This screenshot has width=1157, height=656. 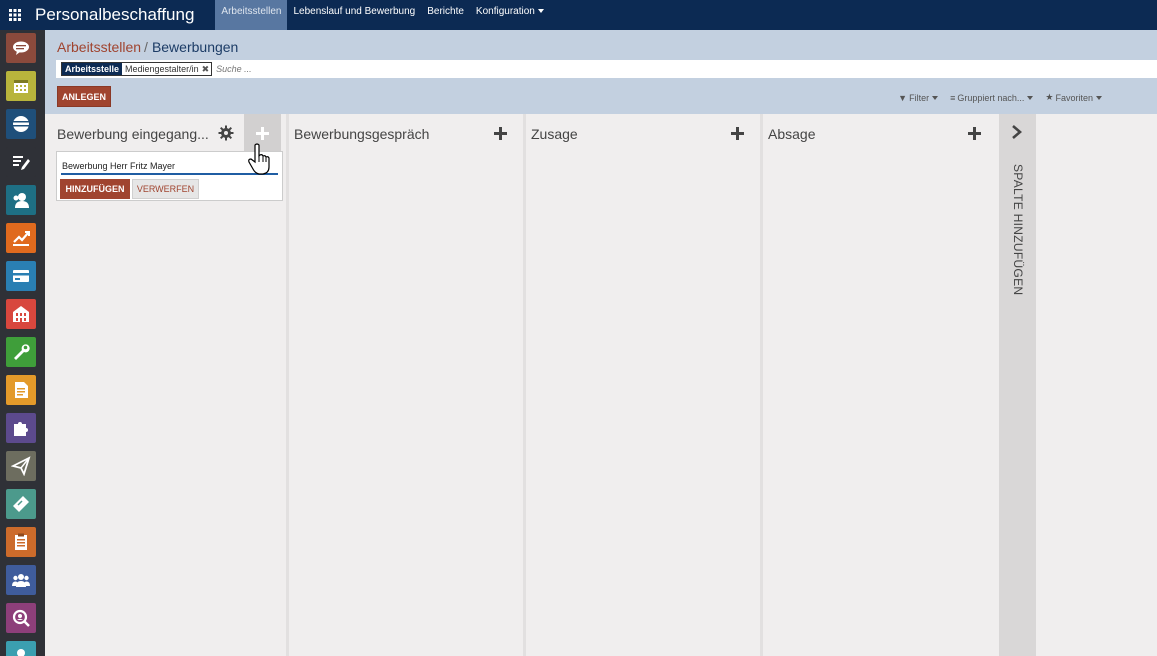 I want to click on facet-label: Arbeitsstelle, so click(x=92, y=69).